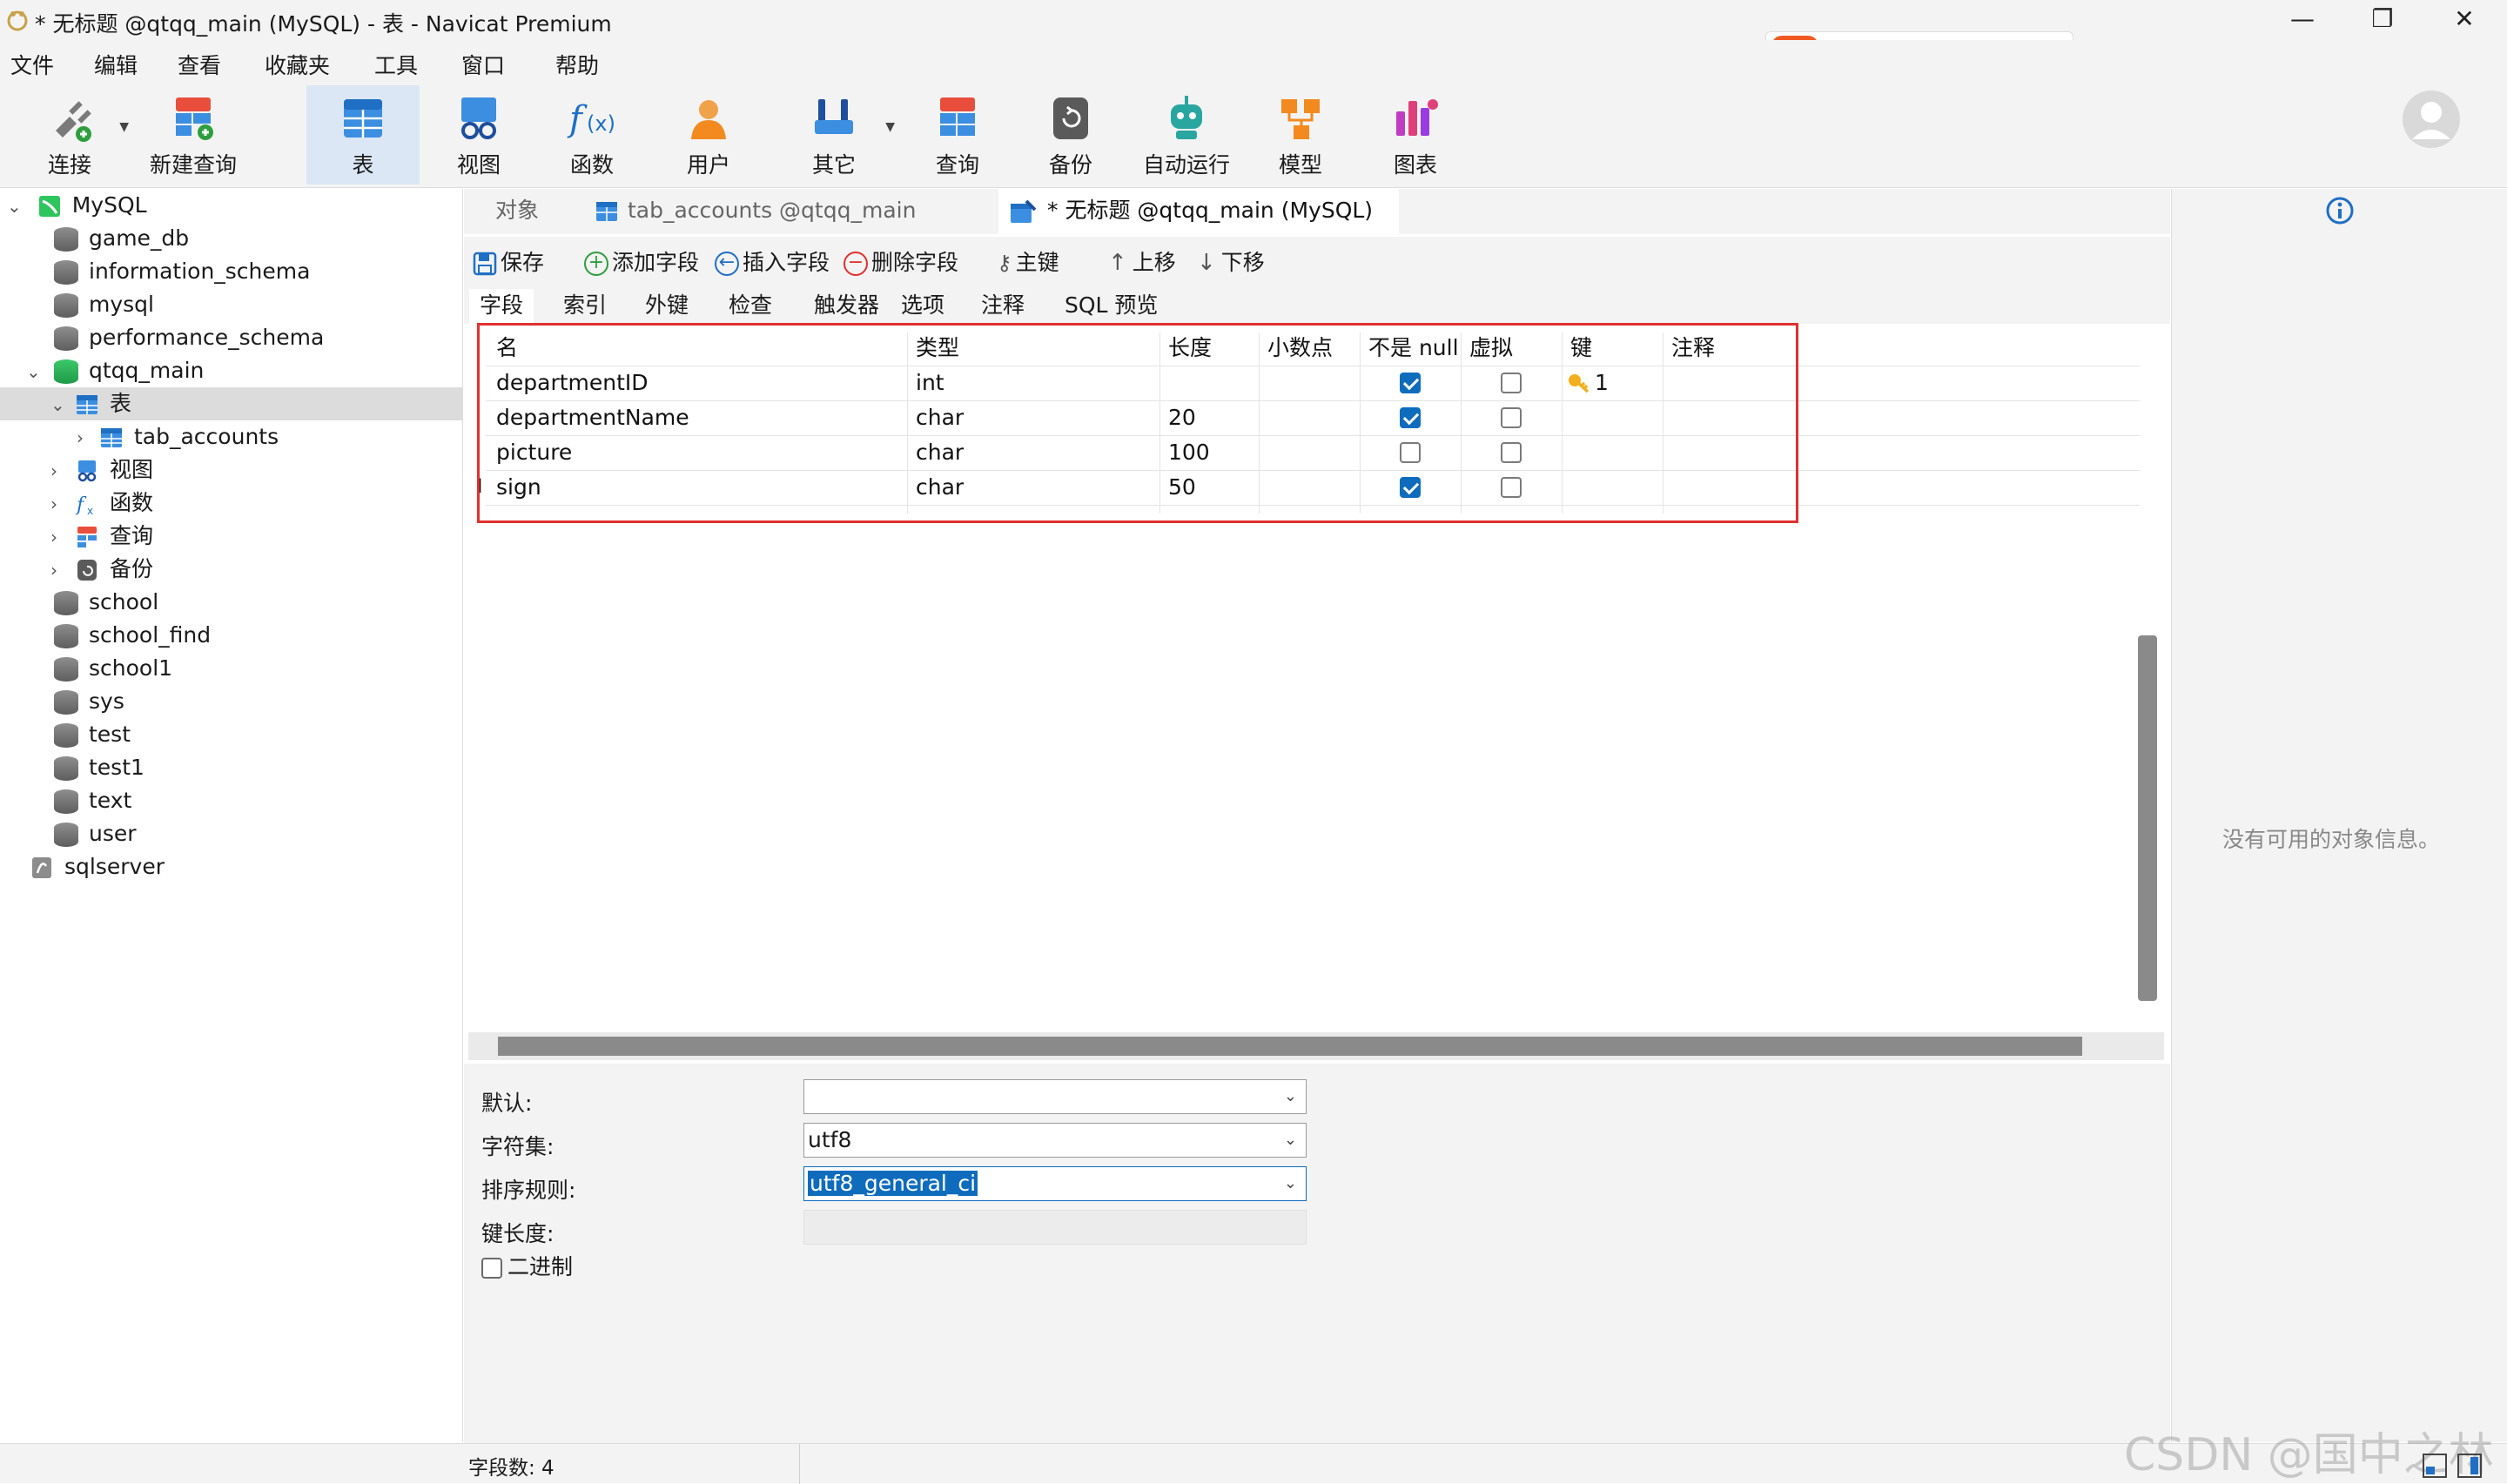 The width and height of the screenshot is (2507, 1484). What do you see at coordinates (106, 602) in the screenshot?
I see `tree-node-school: school` at bounding box center [106, 602].